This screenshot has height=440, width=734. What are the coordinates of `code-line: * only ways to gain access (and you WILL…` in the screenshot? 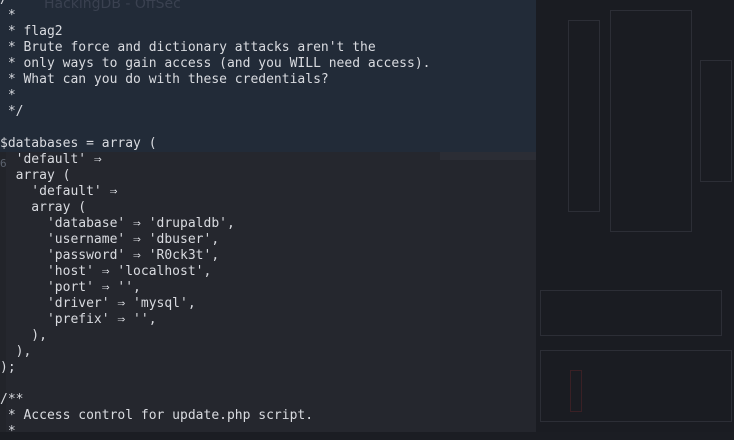 It's located at (215, 63).